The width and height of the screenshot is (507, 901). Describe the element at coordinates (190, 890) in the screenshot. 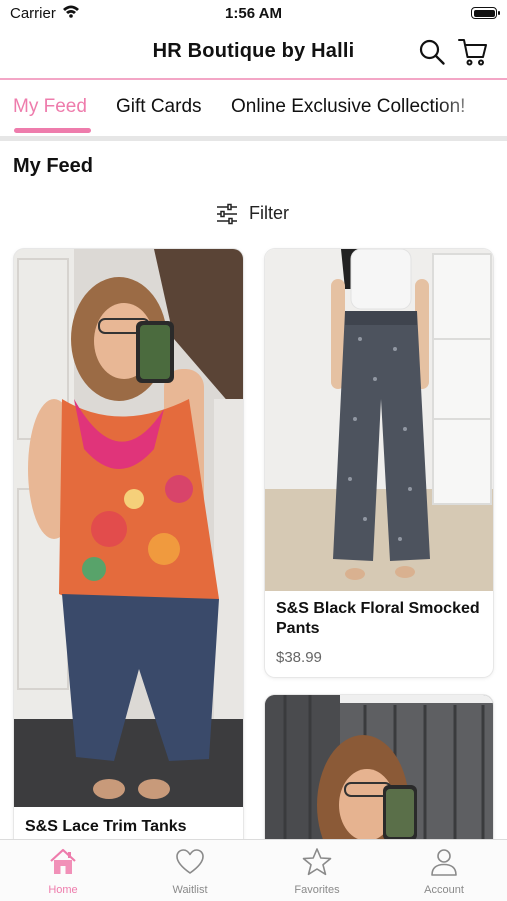

I see `tabbar-waitlist-label: Waitlist` at that location.